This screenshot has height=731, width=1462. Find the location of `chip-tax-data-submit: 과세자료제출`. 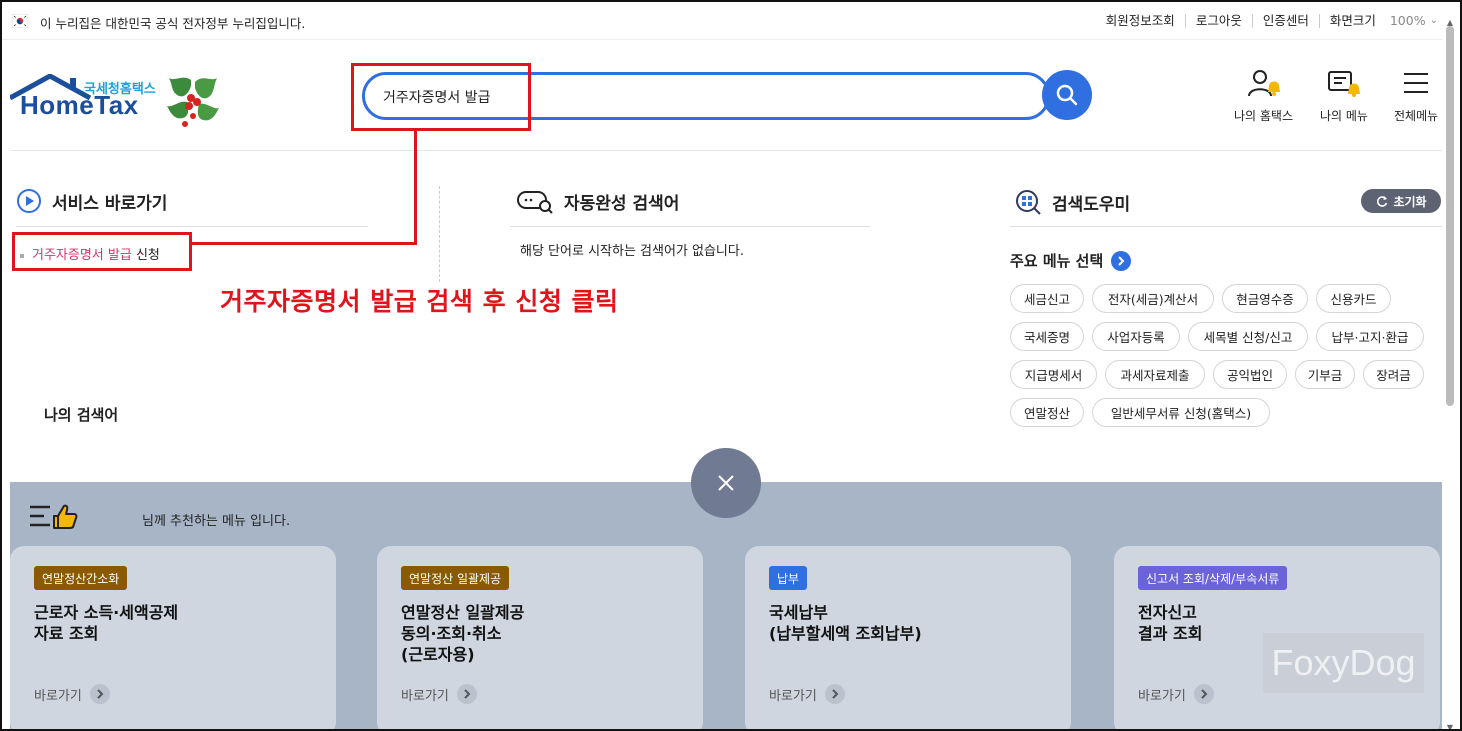

chip-tax-data-submit: 과세자료제출 is located at coordinates (1155, 374).